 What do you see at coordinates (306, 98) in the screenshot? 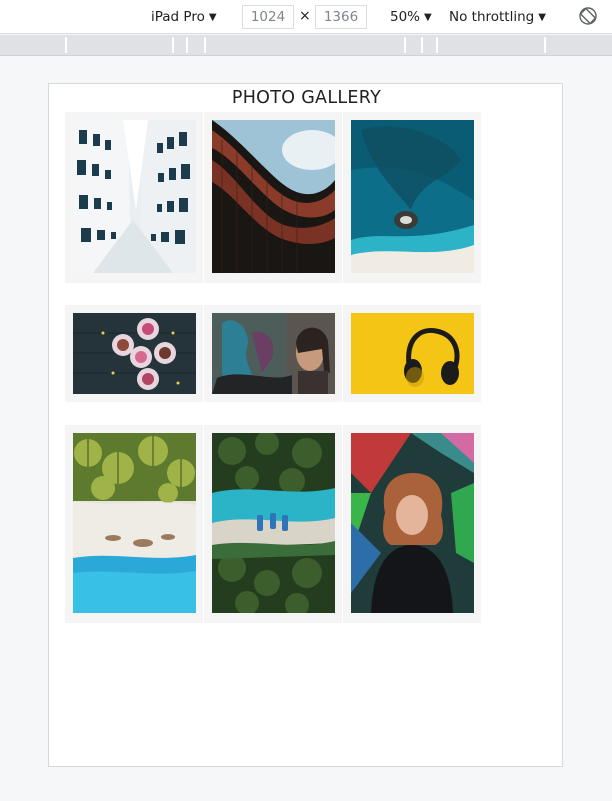
I see `page-title: PHOTO GALLERY` at bounding box center [306, 98].